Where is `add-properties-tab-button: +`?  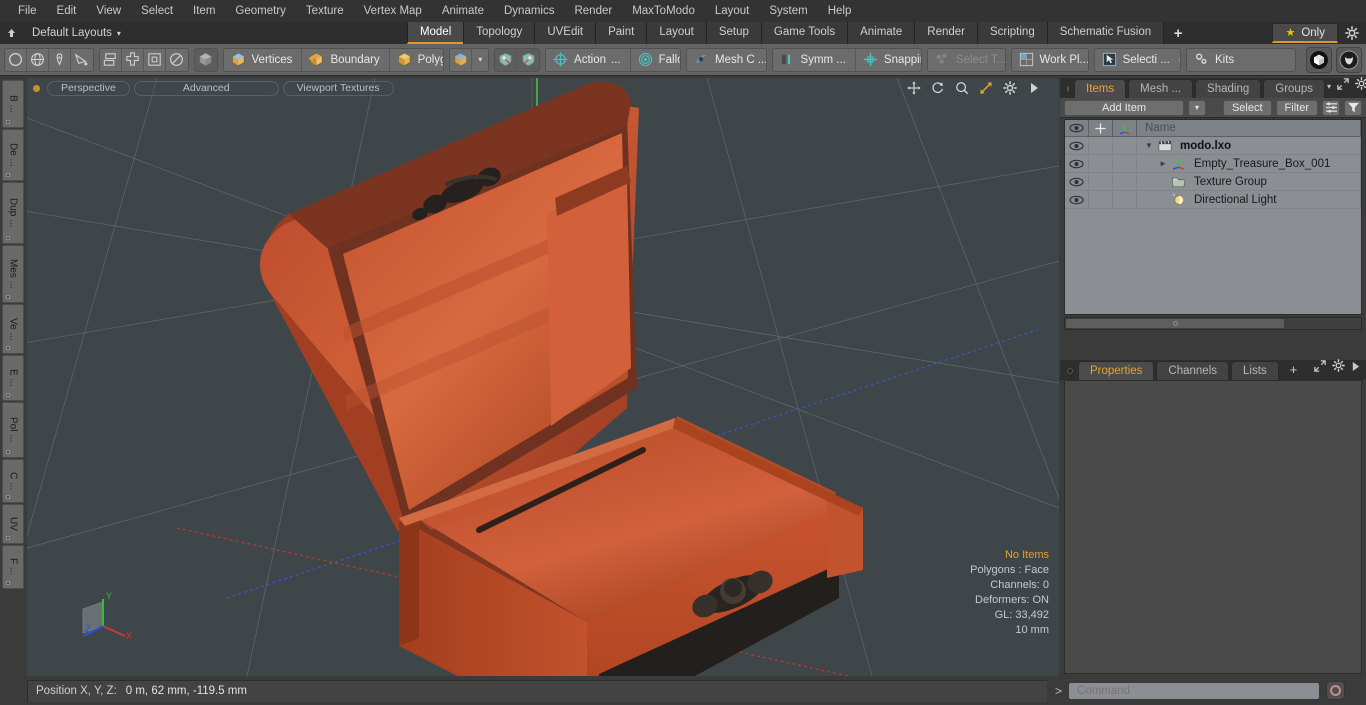 add-properties-tab-button: + is located at coordinates (1294, 370).